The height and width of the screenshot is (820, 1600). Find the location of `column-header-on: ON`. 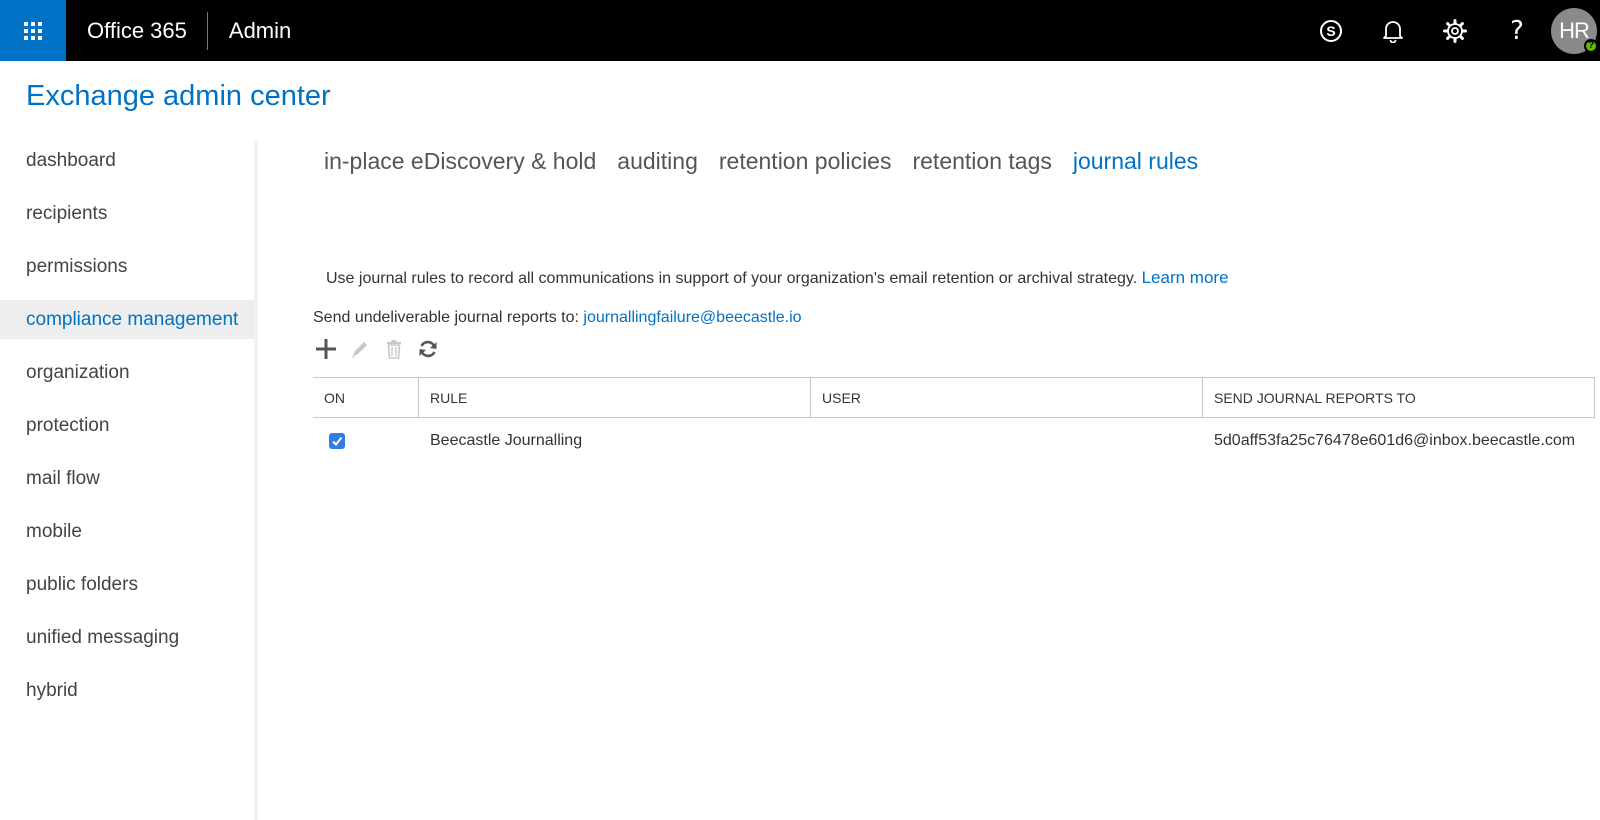

column-header-on: ON is located at coordinates (366, 397).